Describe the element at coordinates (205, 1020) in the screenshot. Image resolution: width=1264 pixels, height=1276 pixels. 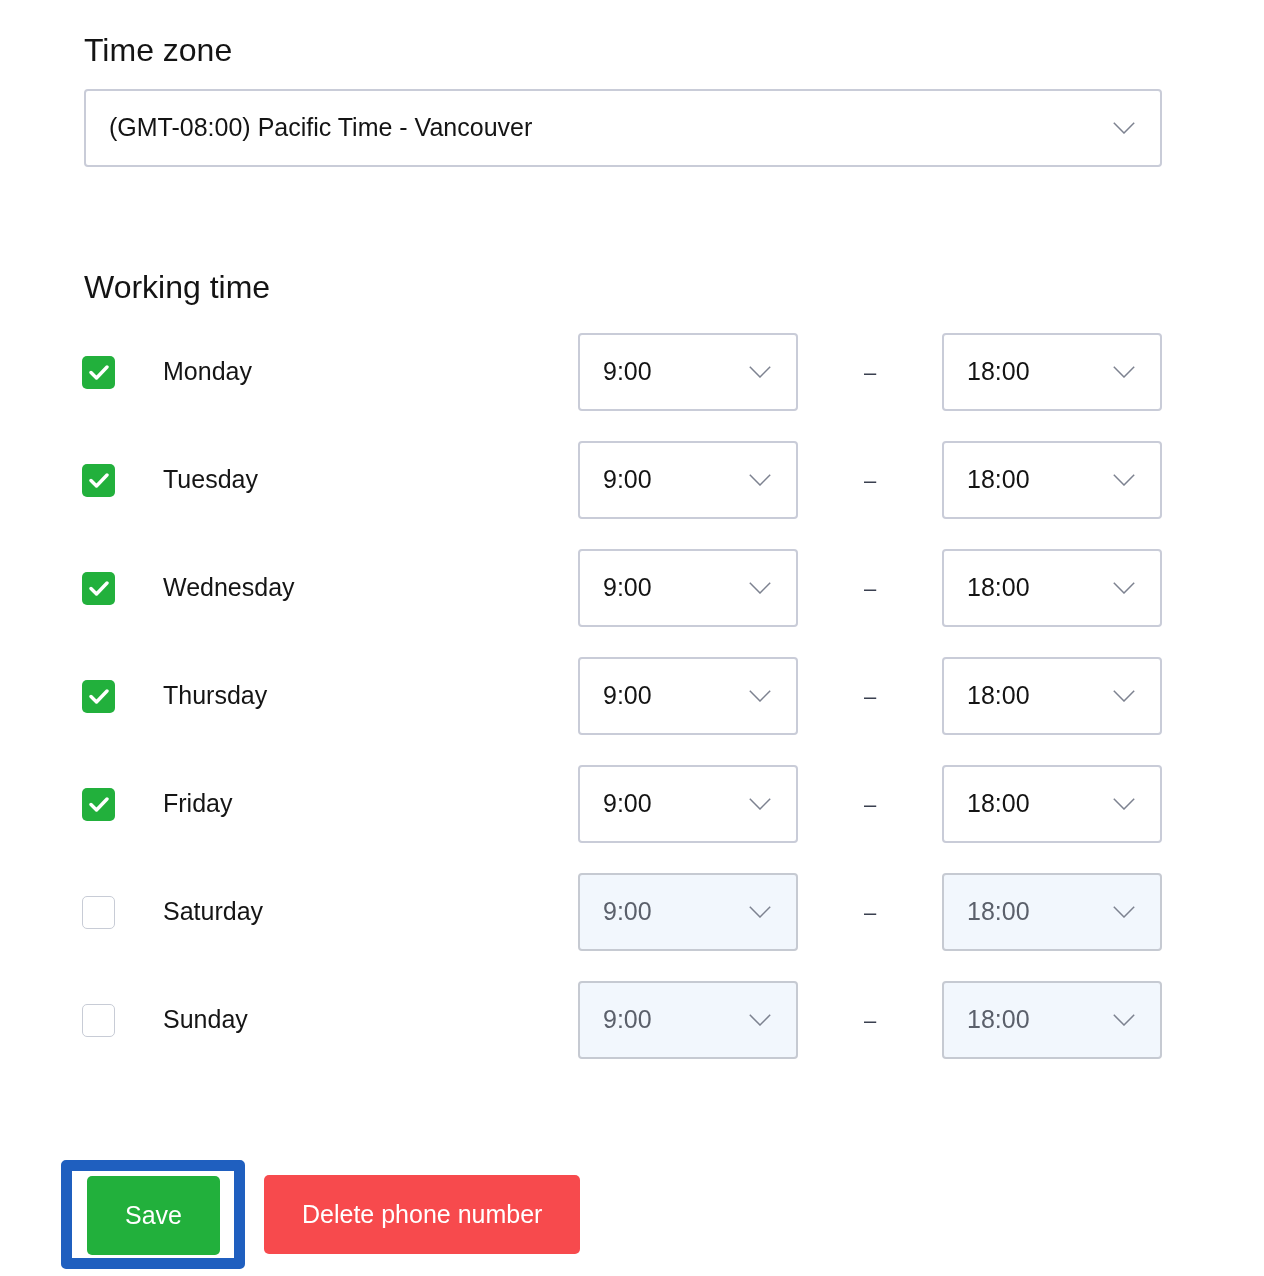
I see `day-label: Sunday` at that location.